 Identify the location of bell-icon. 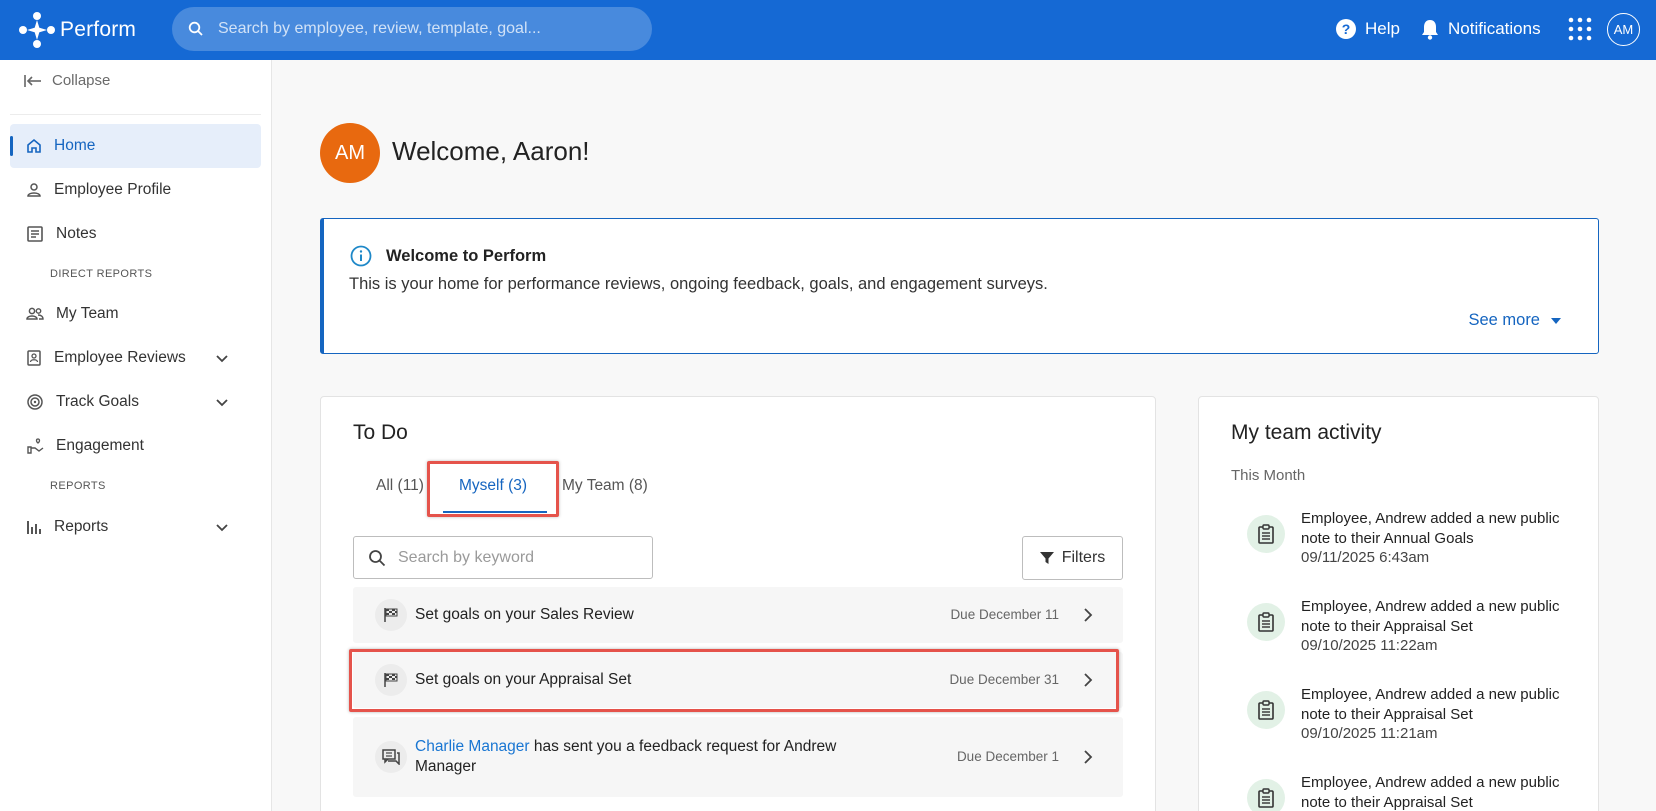
(1430, 30).